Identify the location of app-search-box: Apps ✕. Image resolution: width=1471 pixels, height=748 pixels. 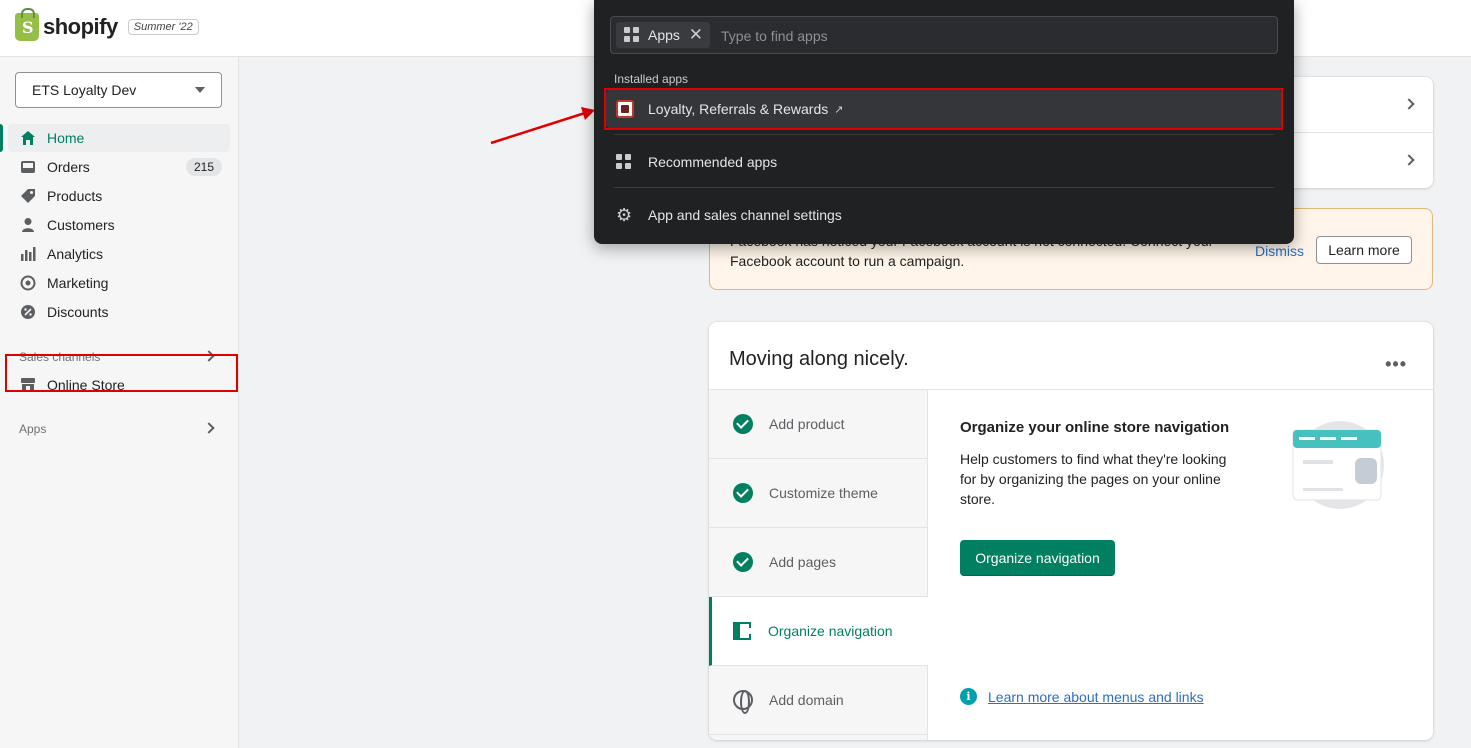
(944, 35).